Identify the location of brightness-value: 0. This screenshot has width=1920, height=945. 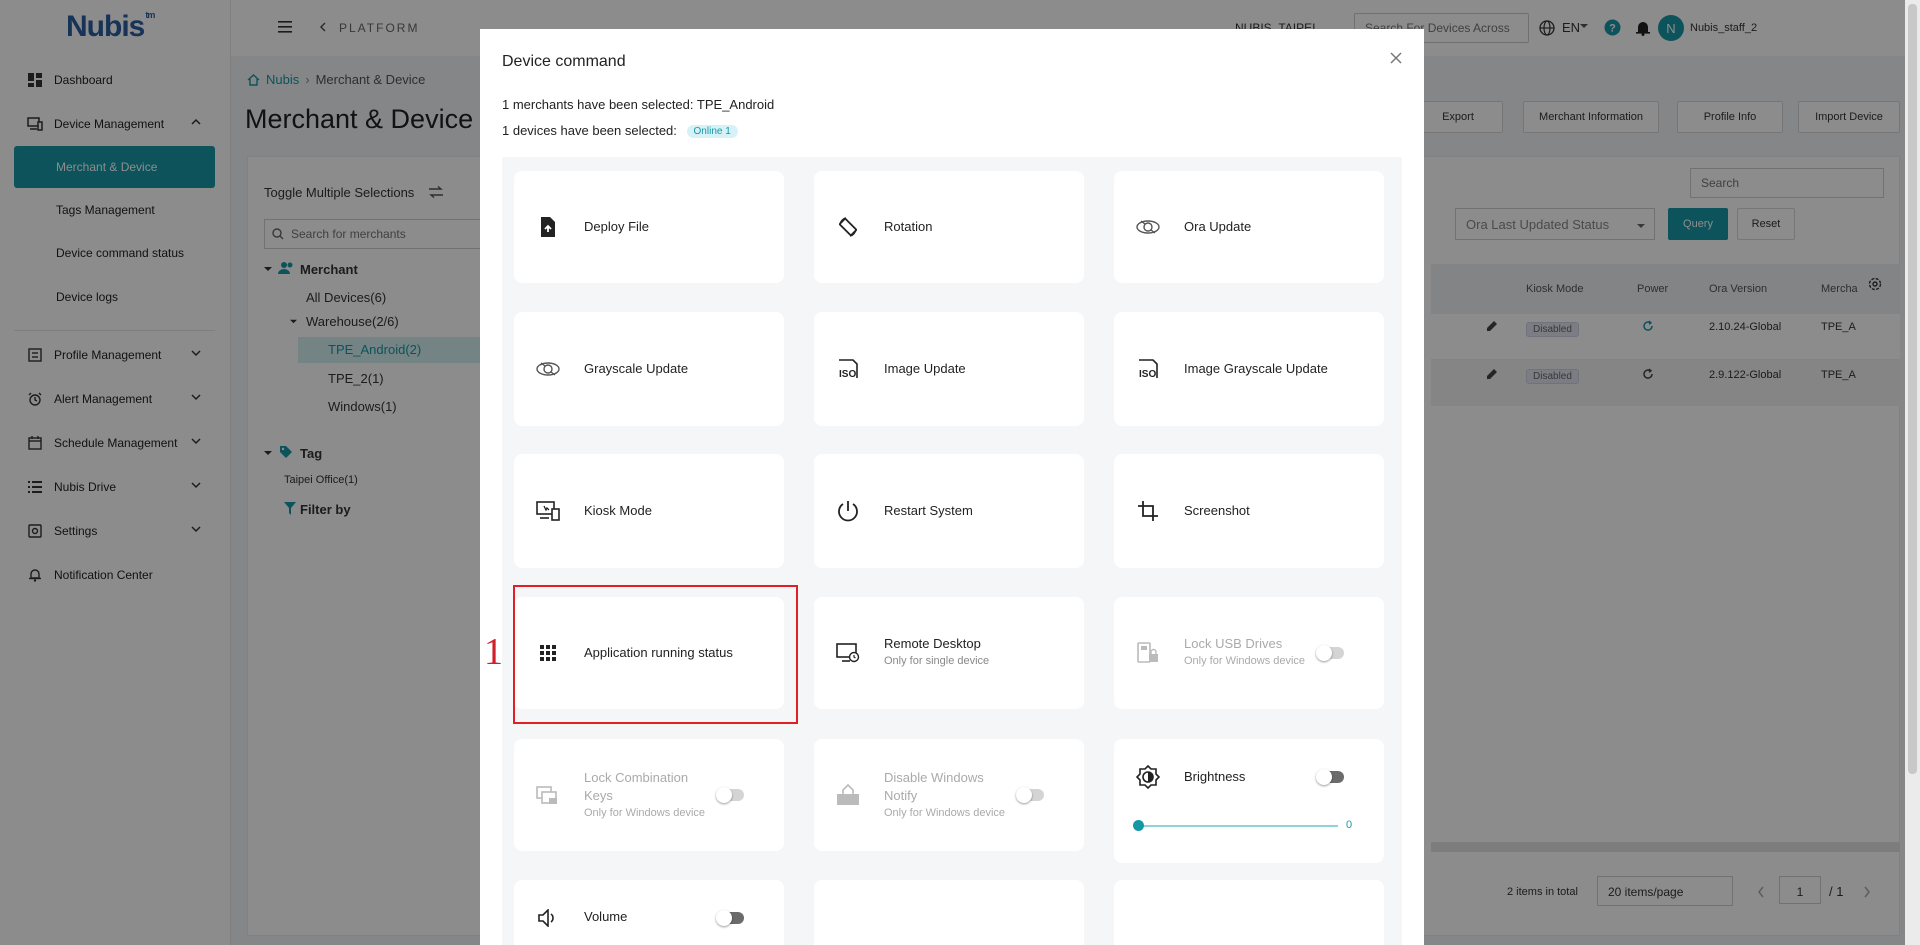
(1349, 825).